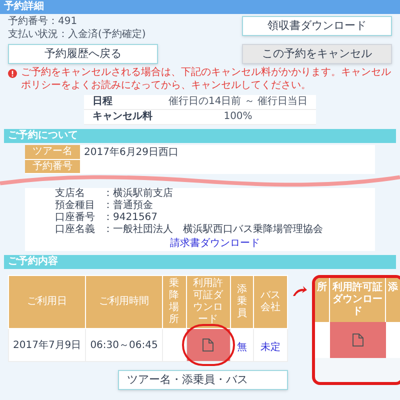  Describe the element at coordinates (43, 136) in the screenshot. I see `section-title: ご予約について` at that location.